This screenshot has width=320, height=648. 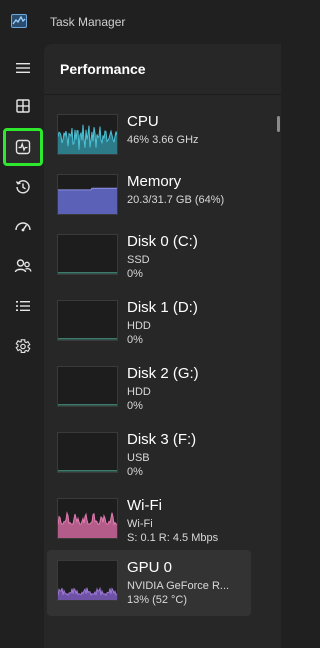 What do you see at coordinates (162, 241) in the screenshot?
I see `item-title: Disk 0 (C:)` at bounding box center [162, 241].